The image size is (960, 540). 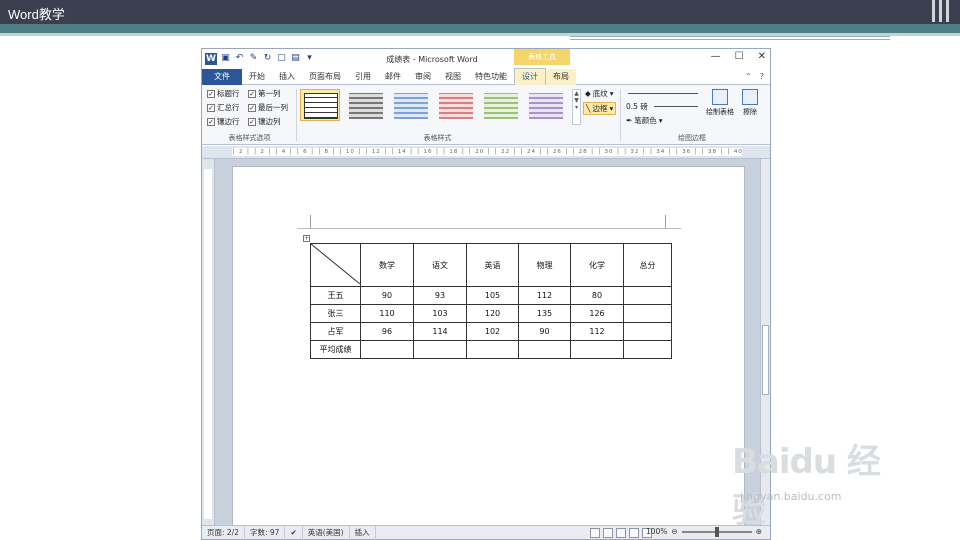 I want to click on outline-view-icon, so click(x=634, y=533).